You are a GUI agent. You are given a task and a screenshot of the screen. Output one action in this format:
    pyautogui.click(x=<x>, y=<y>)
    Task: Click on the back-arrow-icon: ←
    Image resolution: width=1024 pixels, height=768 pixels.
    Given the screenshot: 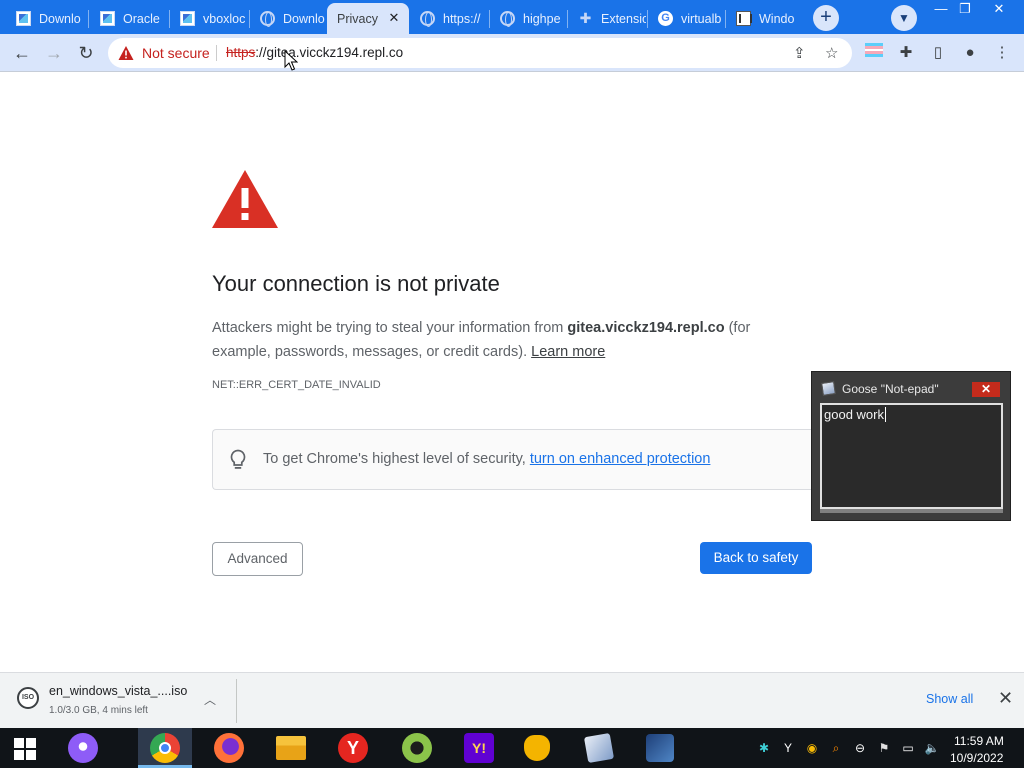 What is the action you would take?
    pyautogui.click(x=22, y=53)
    